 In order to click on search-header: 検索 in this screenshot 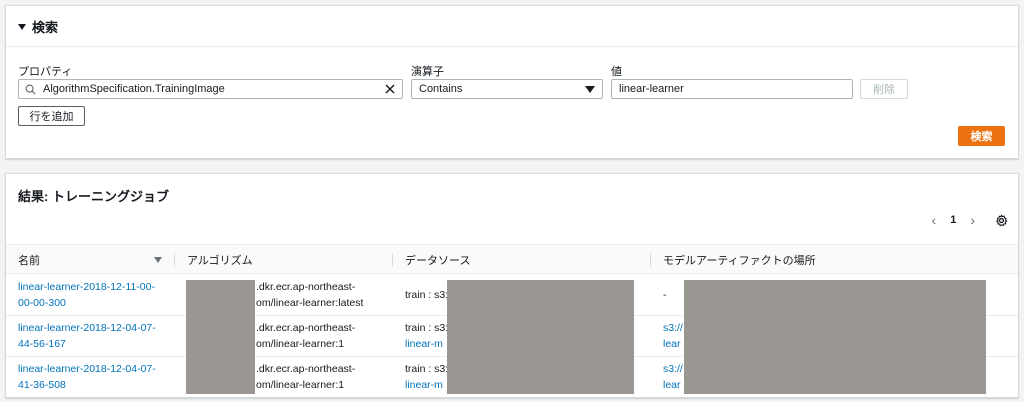, I will do `click(38, 26)`.